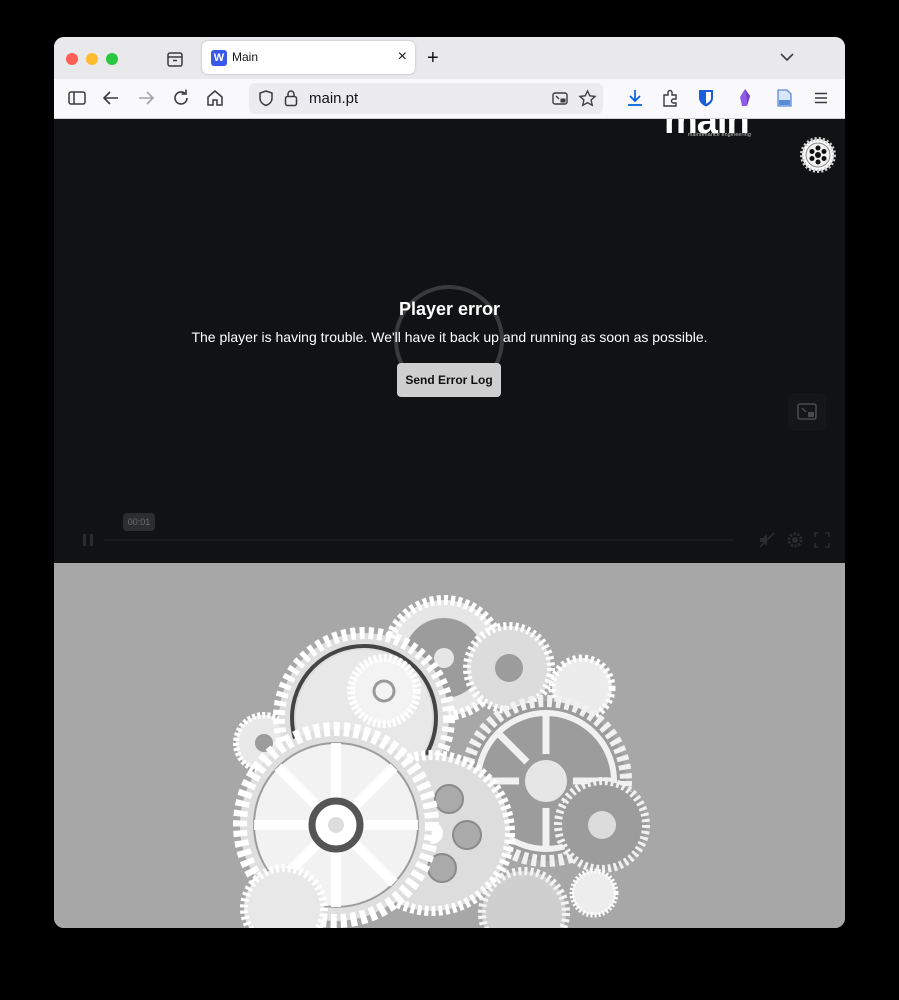 This screenshot has height=1000, width=899. What do you see at coordinates (181, 98) in the screenshot?
I see `reload-icon` at bounding box center [181, 98].